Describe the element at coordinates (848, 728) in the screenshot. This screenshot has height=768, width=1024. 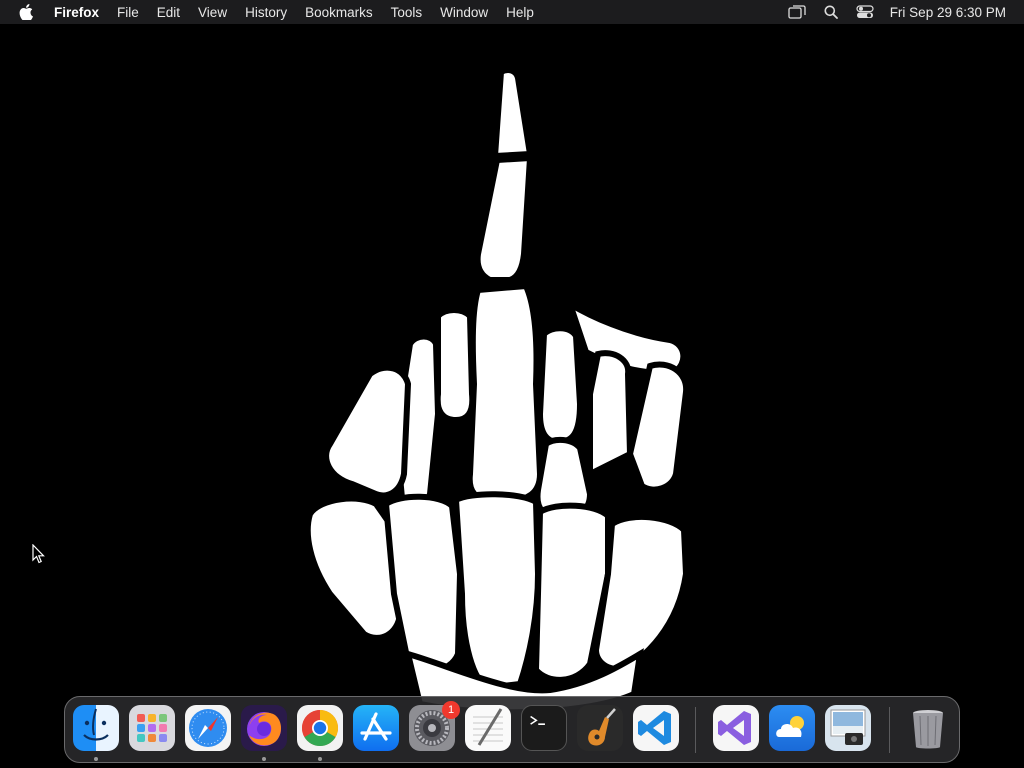
I see `dock-preview-icon` at that location.